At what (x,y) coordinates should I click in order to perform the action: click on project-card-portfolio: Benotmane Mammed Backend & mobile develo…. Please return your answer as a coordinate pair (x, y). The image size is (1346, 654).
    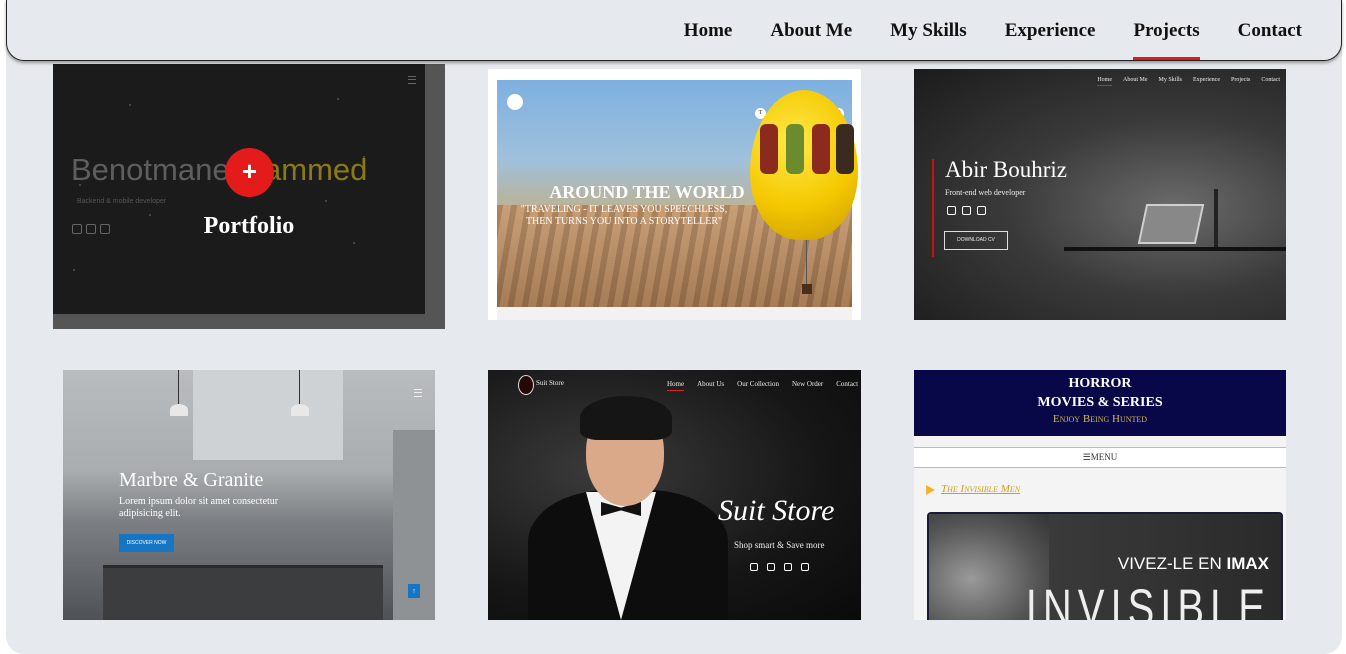
    Looking at the image, I should click on (249, 196).